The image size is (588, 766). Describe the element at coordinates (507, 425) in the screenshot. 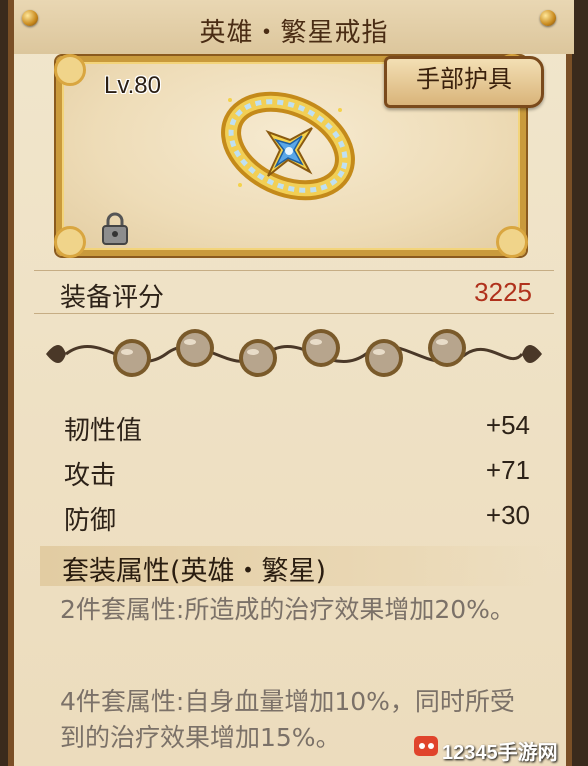

I see `attribute-value: +54` at that location.